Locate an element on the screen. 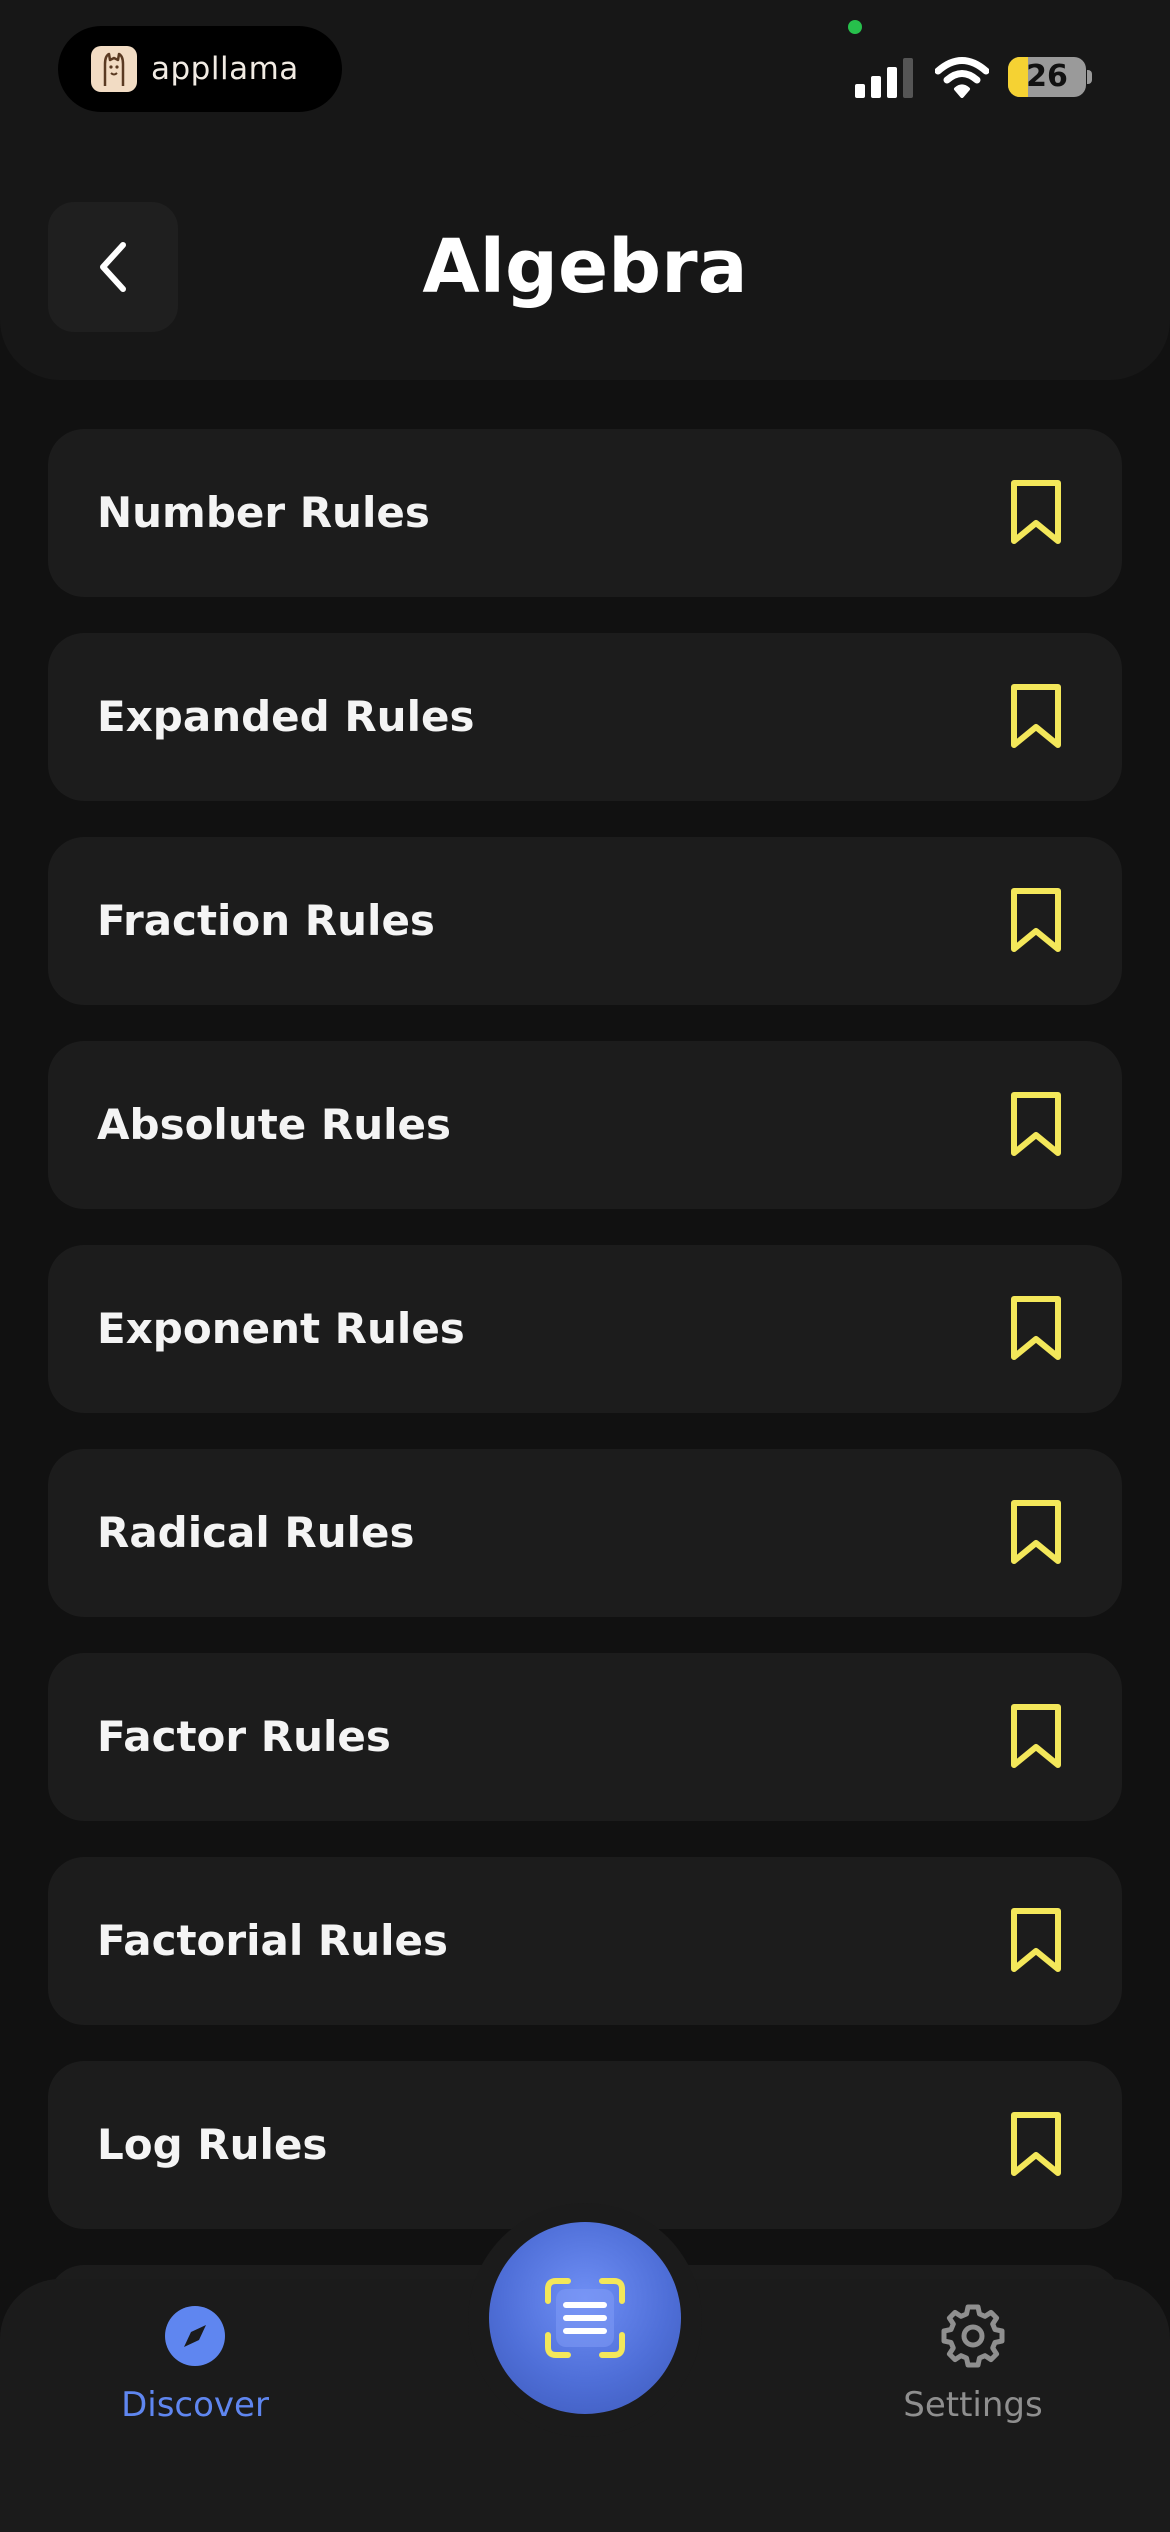 The image size is (1170, 2532). gear-icon is located at coordinates (973, 2336).